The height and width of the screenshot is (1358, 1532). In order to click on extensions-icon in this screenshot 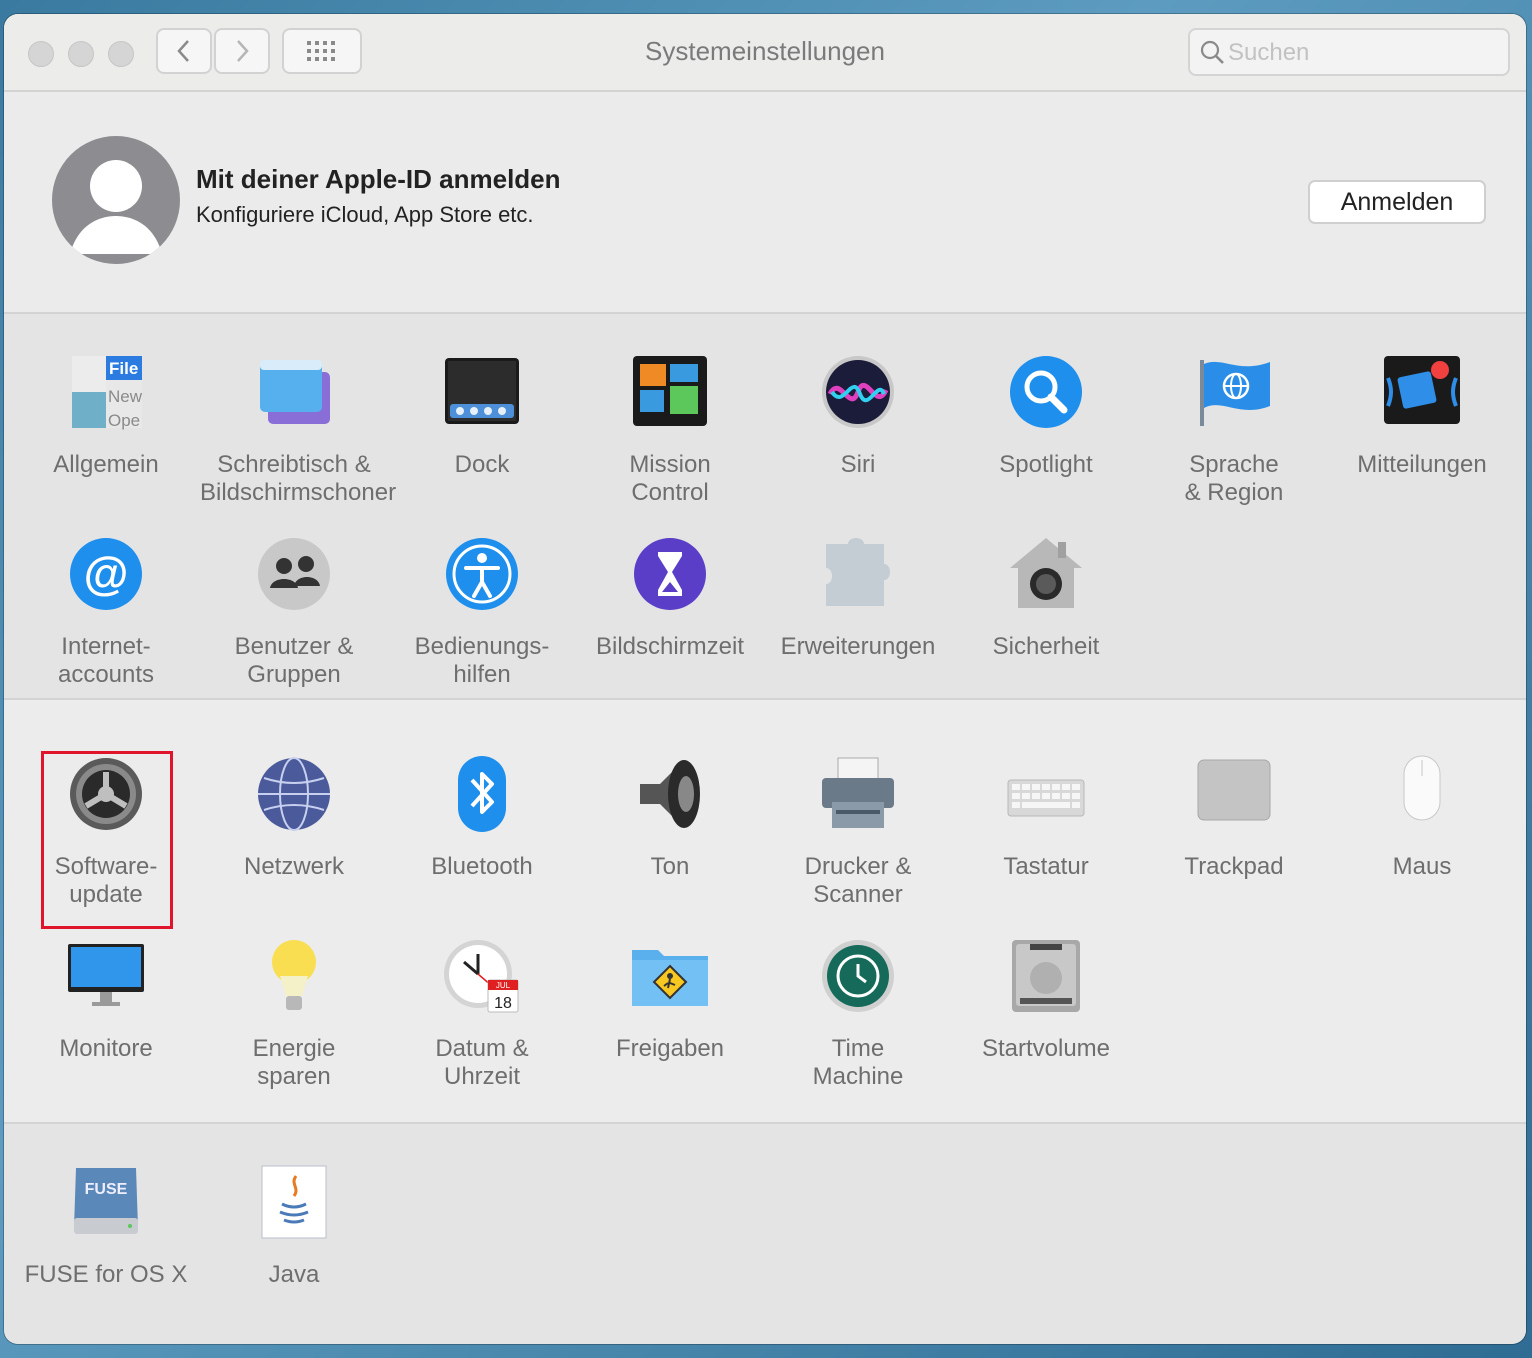, I will do `click(858, 572)`.